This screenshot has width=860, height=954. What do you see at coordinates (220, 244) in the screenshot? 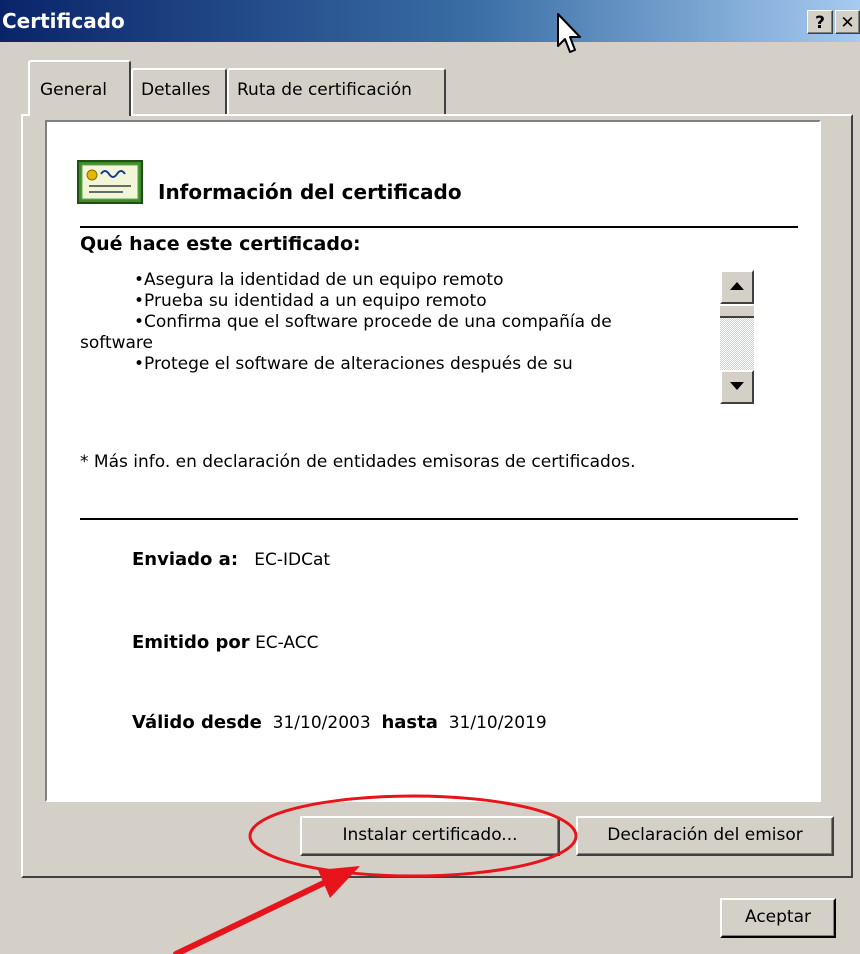
I see `purpose-heading: Qué hace este certificado:` at bounding box center [220, 244].